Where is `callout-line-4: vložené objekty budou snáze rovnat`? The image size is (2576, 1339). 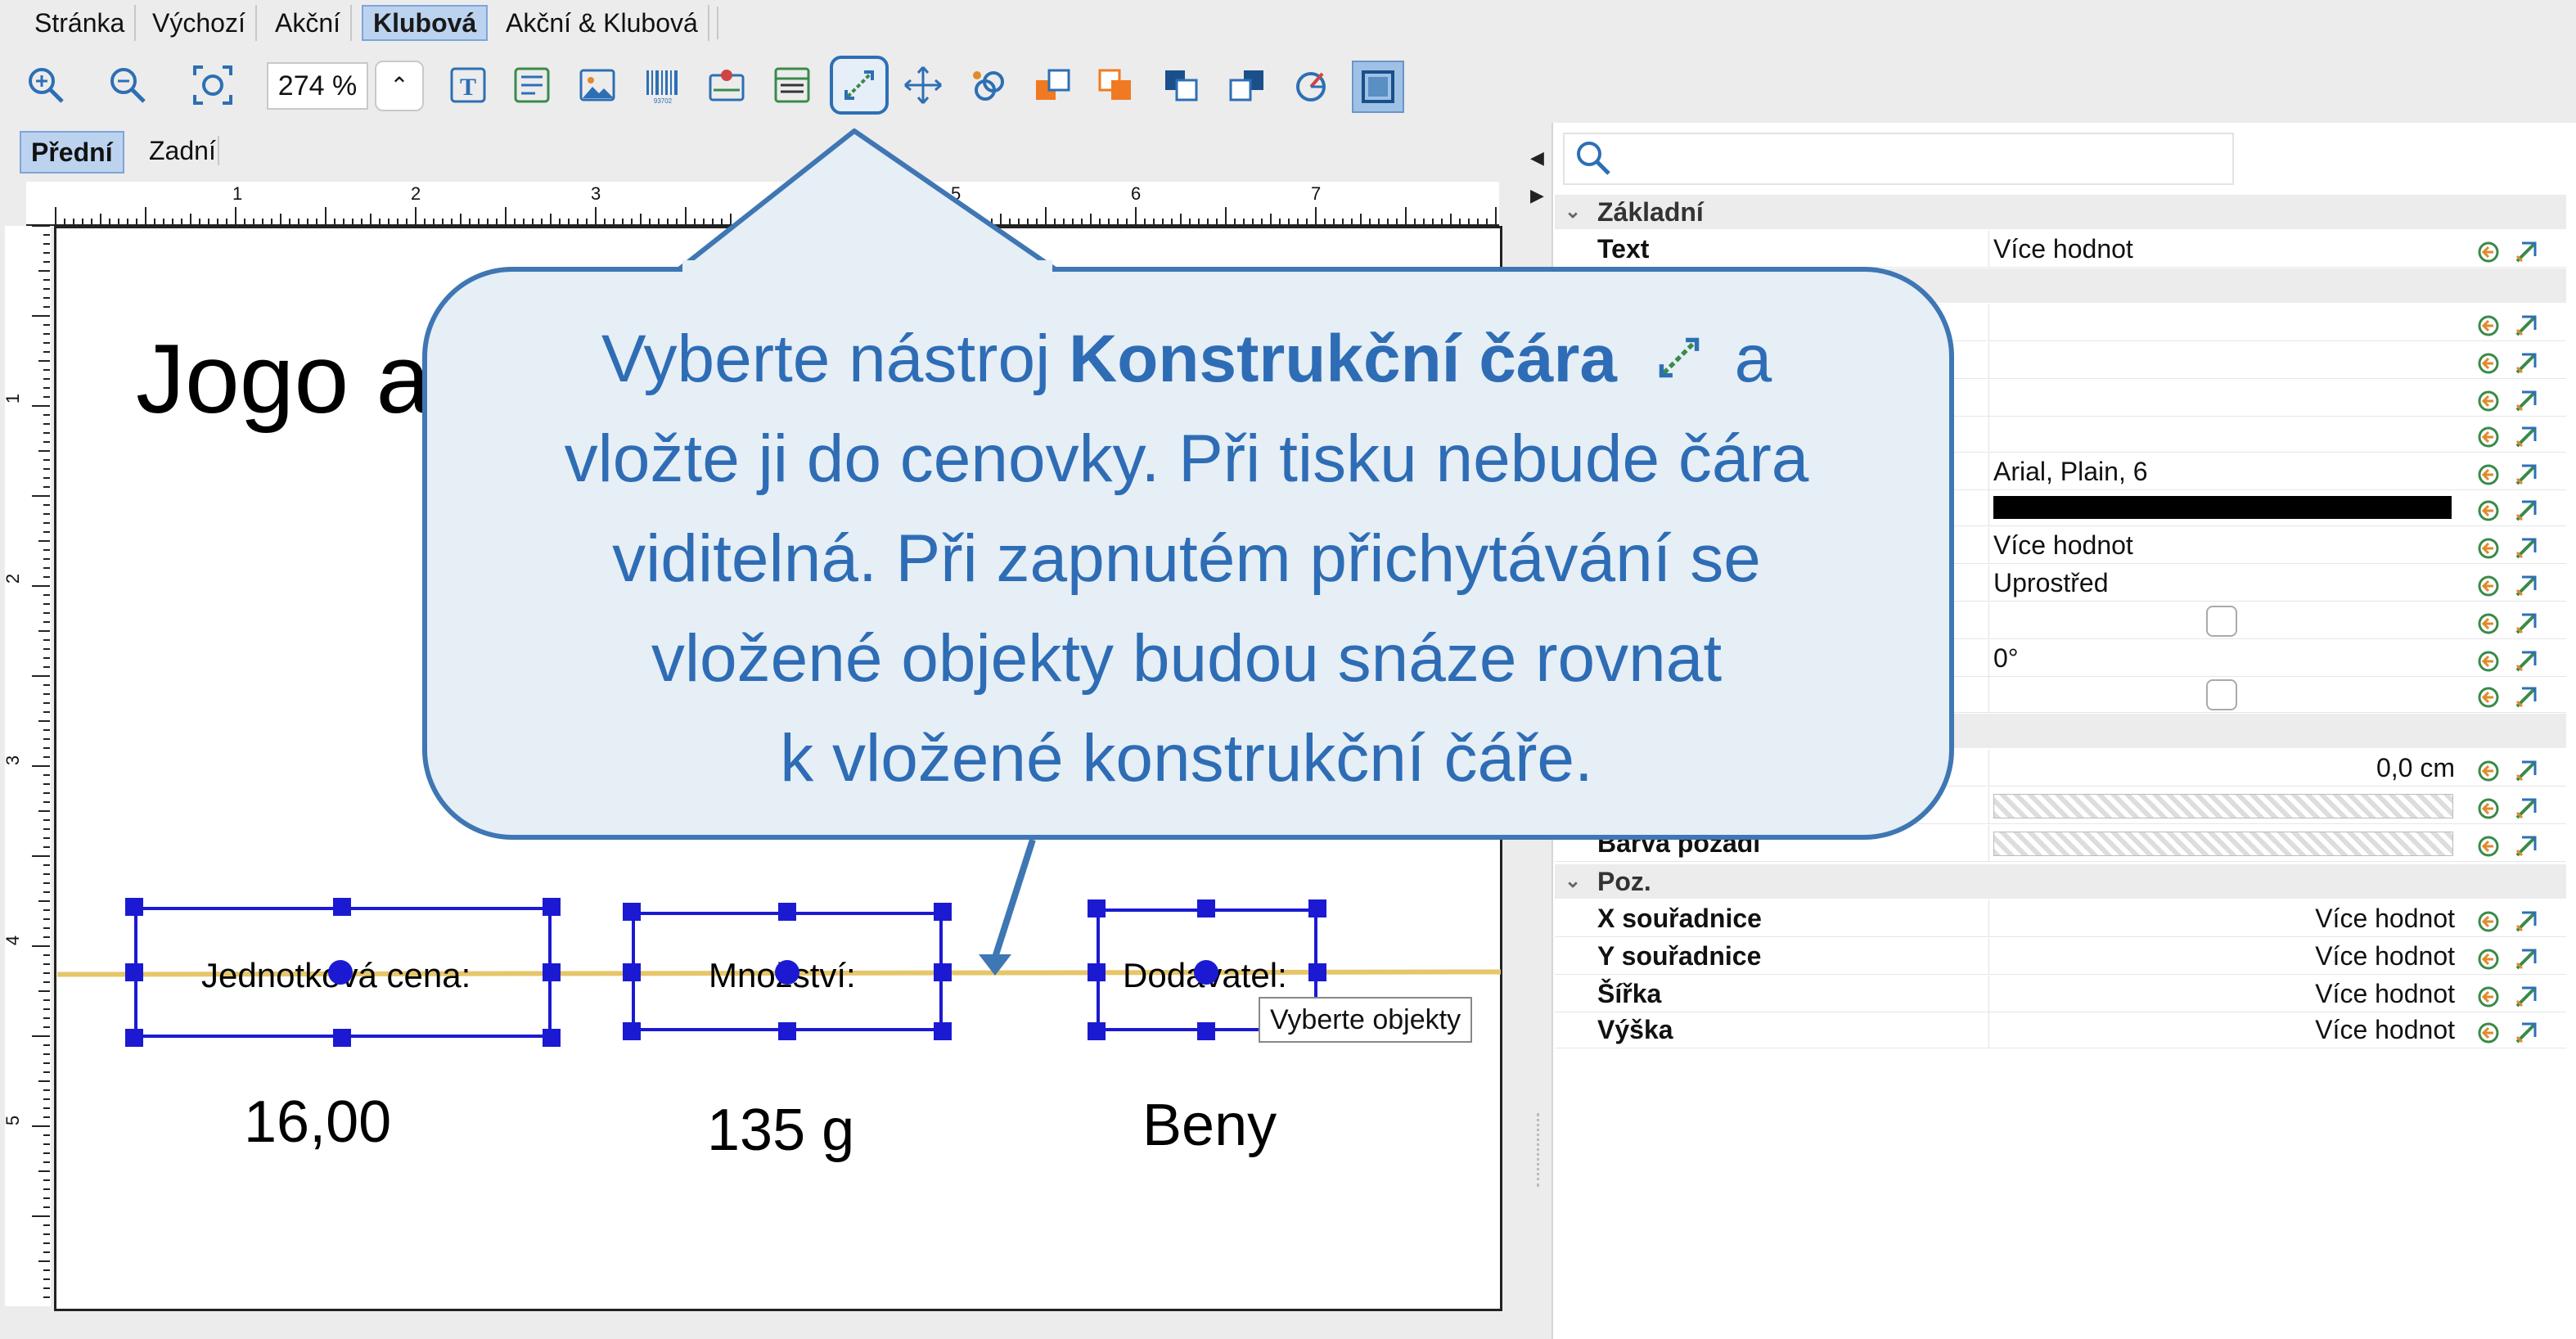 callout-line-4: vložené objekty budou snáze rovnat is located at coordinates (1187, 658).